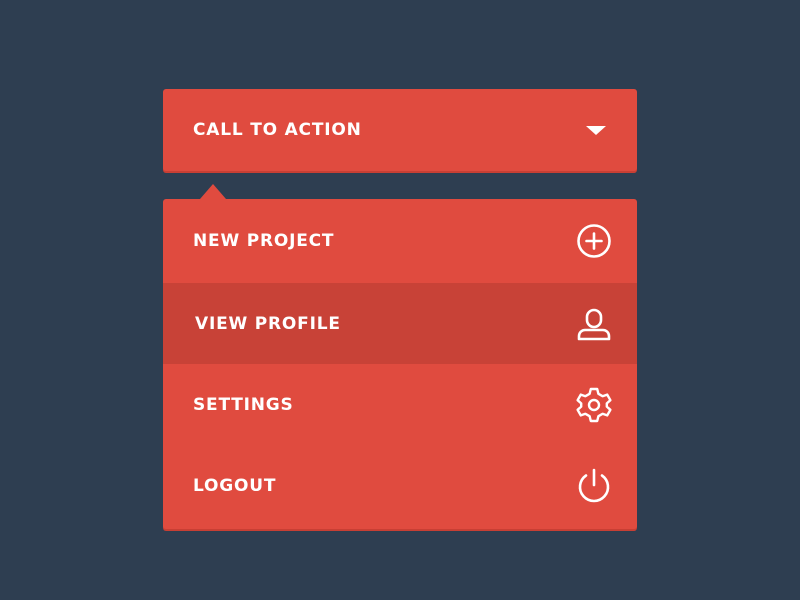 The width and height of the screenshot is (800, 600). What do you see at coordinates (400, 323) in the screenshot?
I see `menu-item-view-profile: VIEW PROFILE` at bounding box center [400, 323].